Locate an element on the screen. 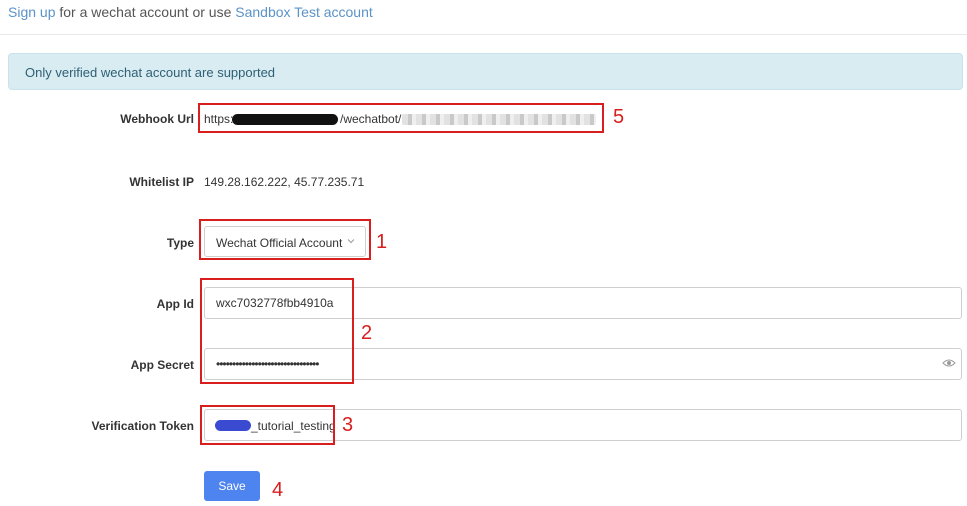 This screenshot has width=967, height=506. chevron-down-icon is located at coordinates (351, 241).